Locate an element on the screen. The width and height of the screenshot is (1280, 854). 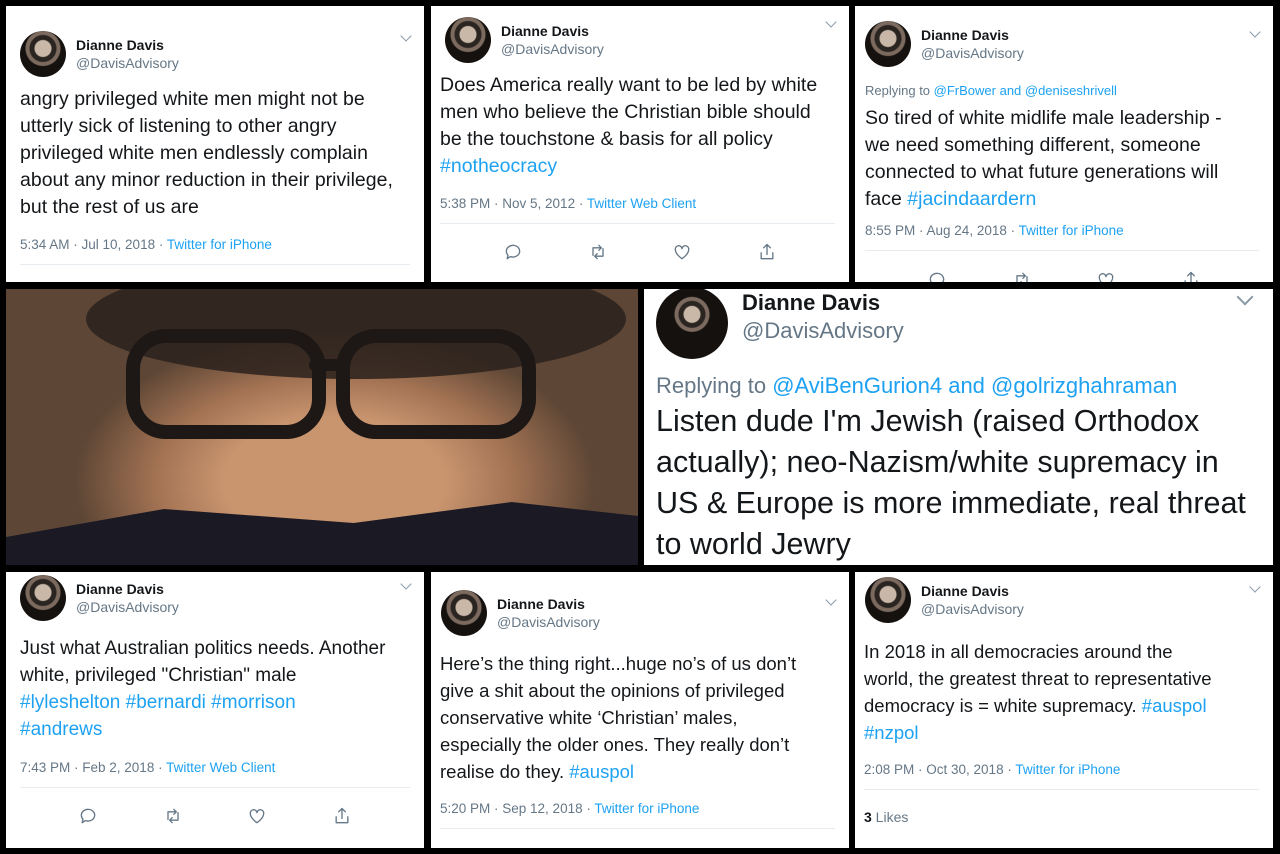
tweet-text-line: be the touchstone & basis for all policy is located at coordinates (606, 139).